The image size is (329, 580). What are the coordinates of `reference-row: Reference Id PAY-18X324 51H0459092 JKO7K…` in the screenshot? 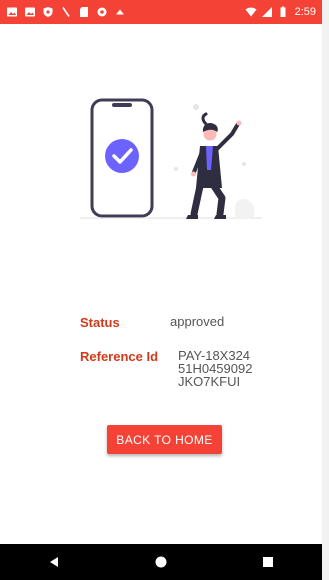 It's located at (179, 368).